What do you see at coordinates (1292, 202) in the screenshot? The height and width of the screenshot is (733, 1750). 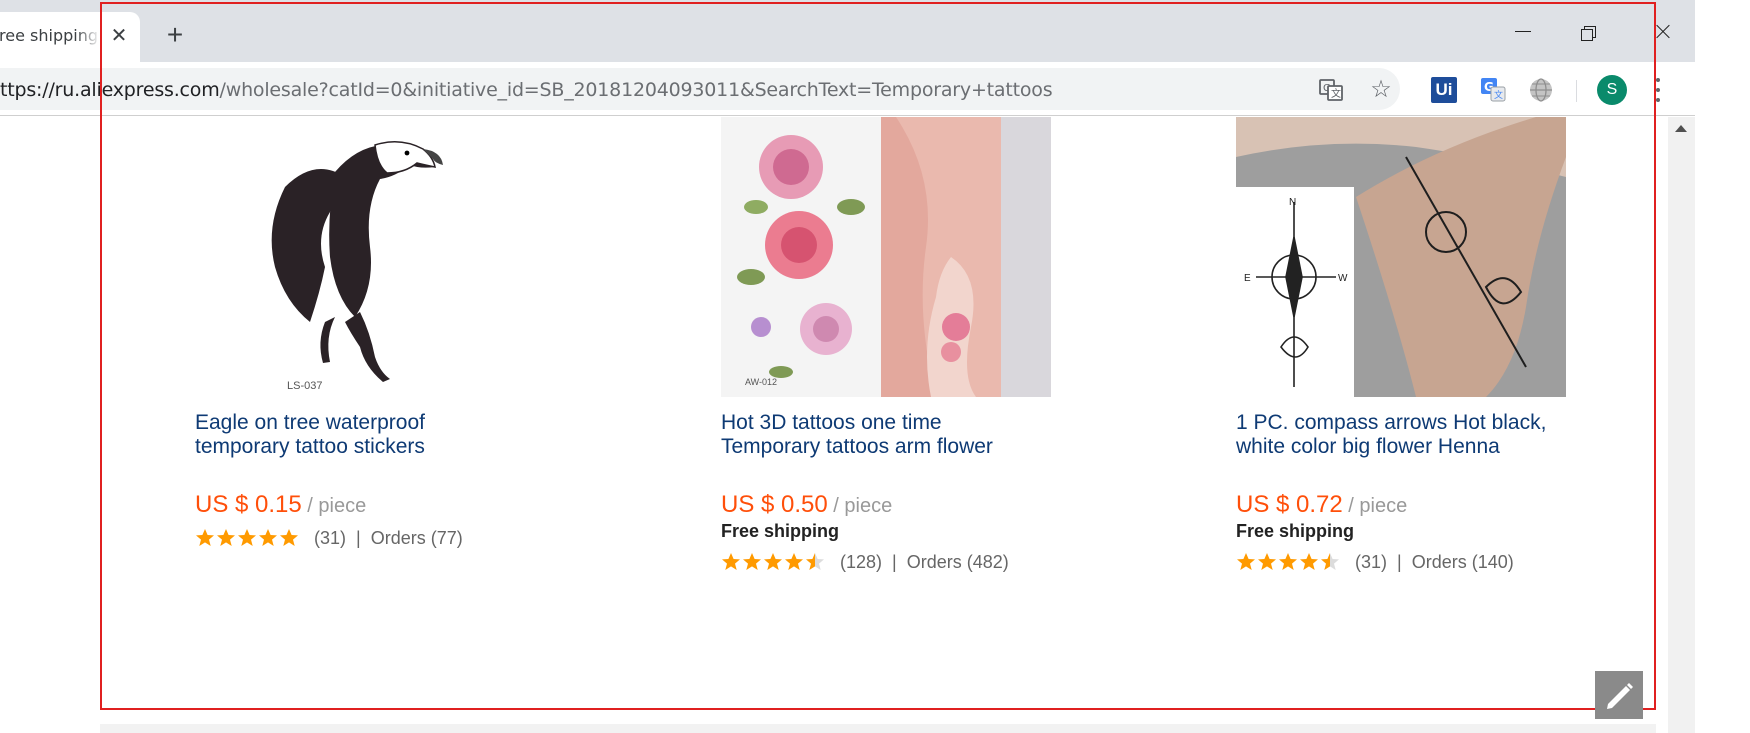 I see `compass-letter-n: N` at bounding box center [1292, 202].